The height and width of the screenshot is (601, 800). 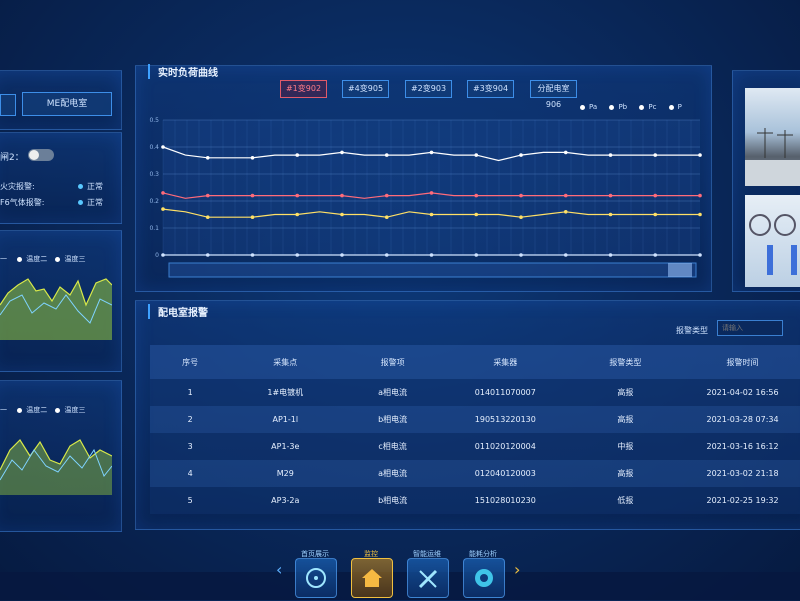 What do you see at coordinates (190, 419) in the screenshot?
I see `table-cell: 2` at bounding box center [190, 419].